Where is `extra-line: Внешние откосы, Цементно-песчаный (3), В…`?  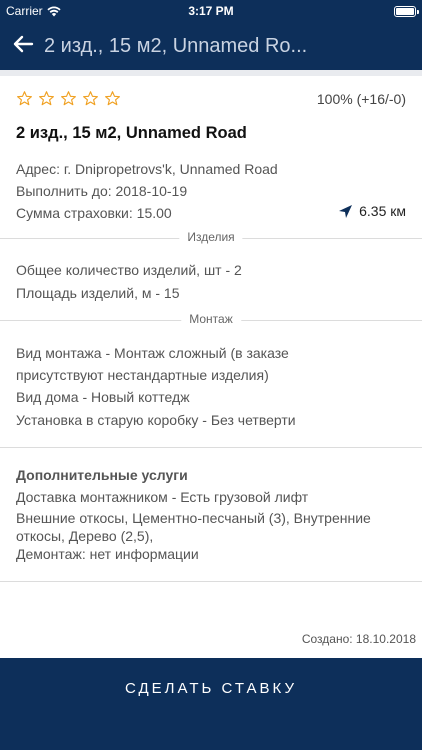 extra-line: Внешние откосы, Цементно-песчаный (3), В… is located at coordinates (193, 518).